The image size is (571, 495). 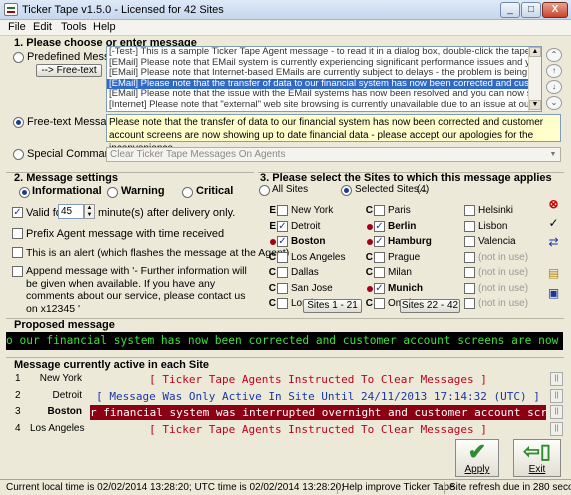 I want to click on list-top-icon: ⌃, so click(x=554, y=55).